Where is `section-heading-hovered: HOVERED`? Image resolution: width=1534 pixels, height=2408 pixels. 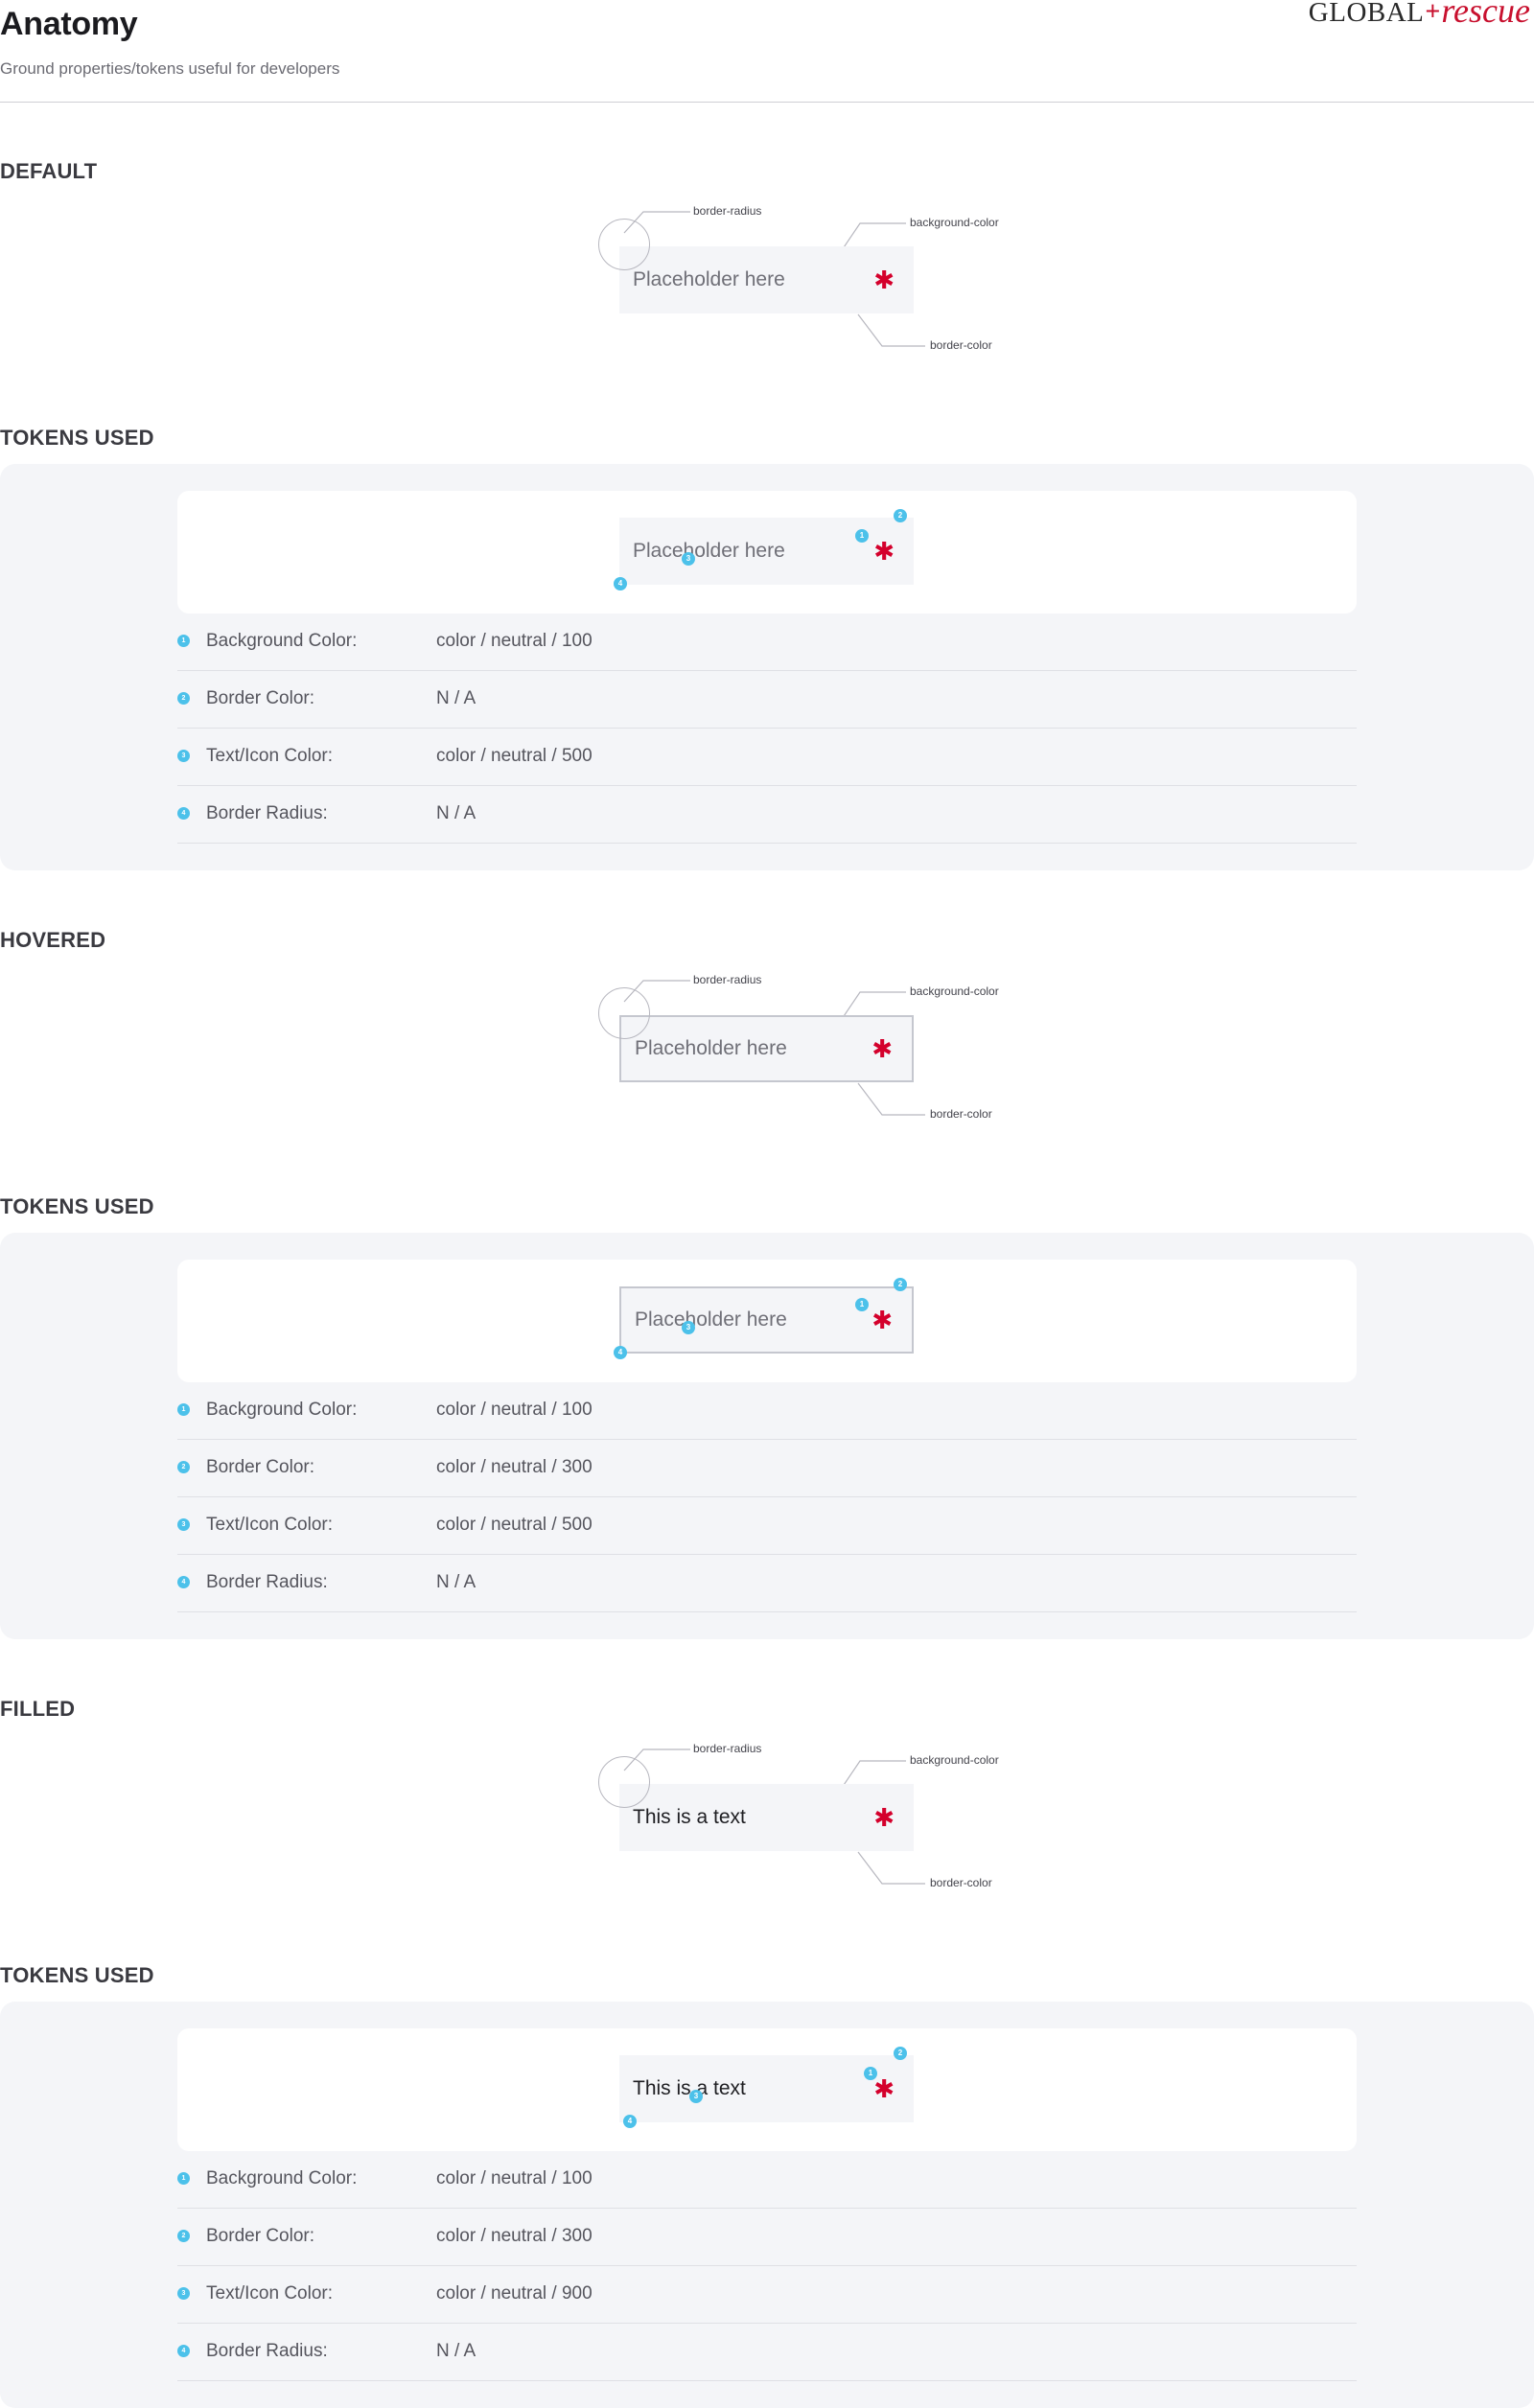
section-heading-hovered: HOVERED is located at coordinates (53, 940).